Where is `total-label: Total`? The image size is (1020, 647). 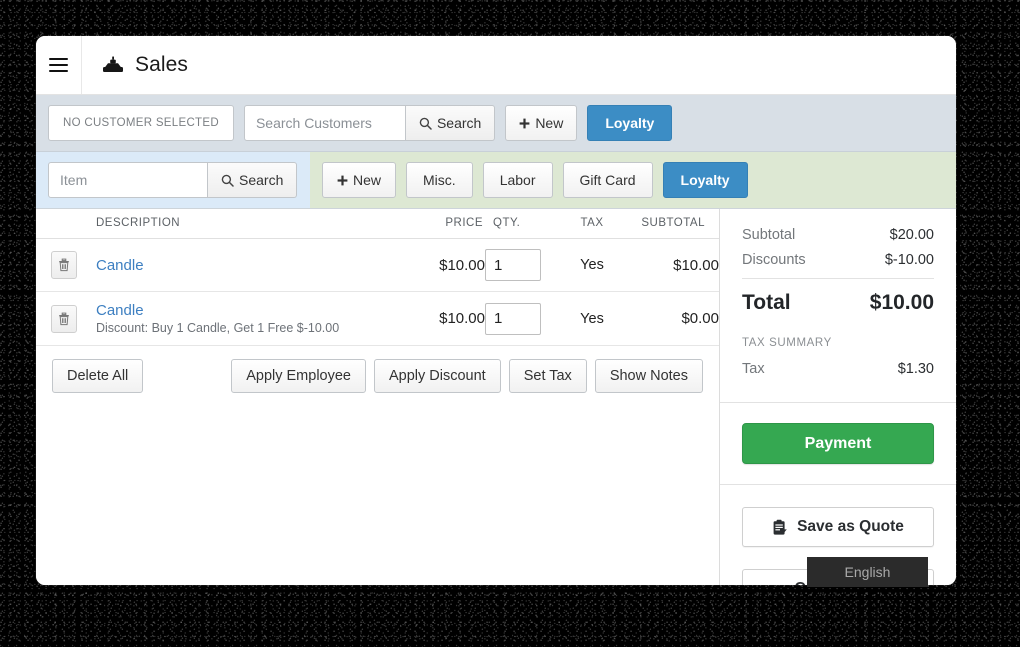 total-label: Total is located at coordinates (766, 302).